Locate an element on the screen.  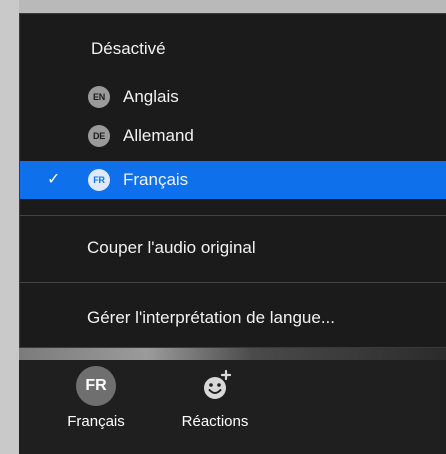
fr-badge-icon: FR is located at coordinates (99, 180).